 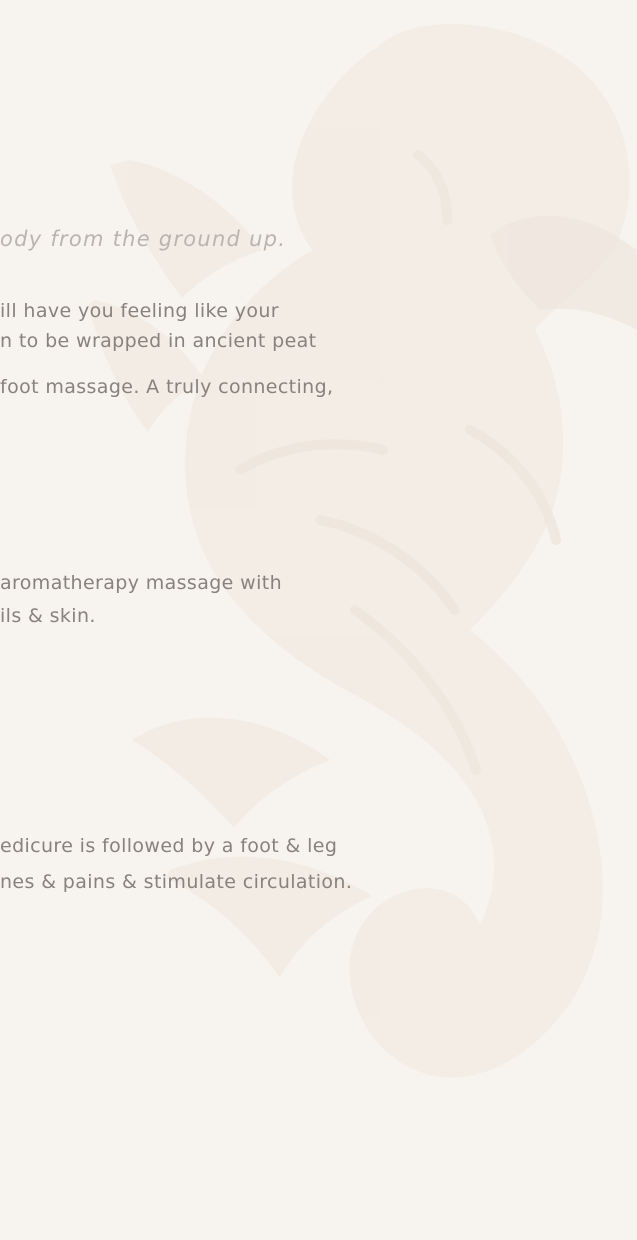 What do you see at coordinates (167, 387) in the screenshot?
I see `treatment-description-line-3: foot massage. A truly connecting,` at bounding box center [167, 387].